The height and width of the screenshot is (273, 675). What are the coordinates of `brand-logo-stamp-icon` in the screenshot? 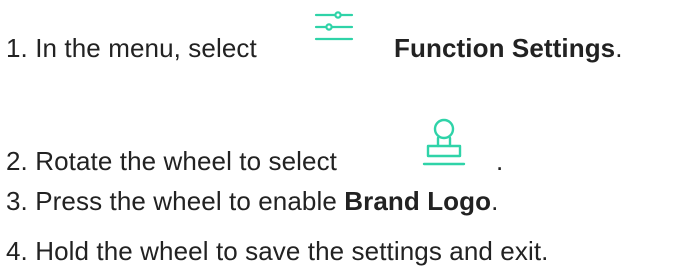 It's located at (444, 142).